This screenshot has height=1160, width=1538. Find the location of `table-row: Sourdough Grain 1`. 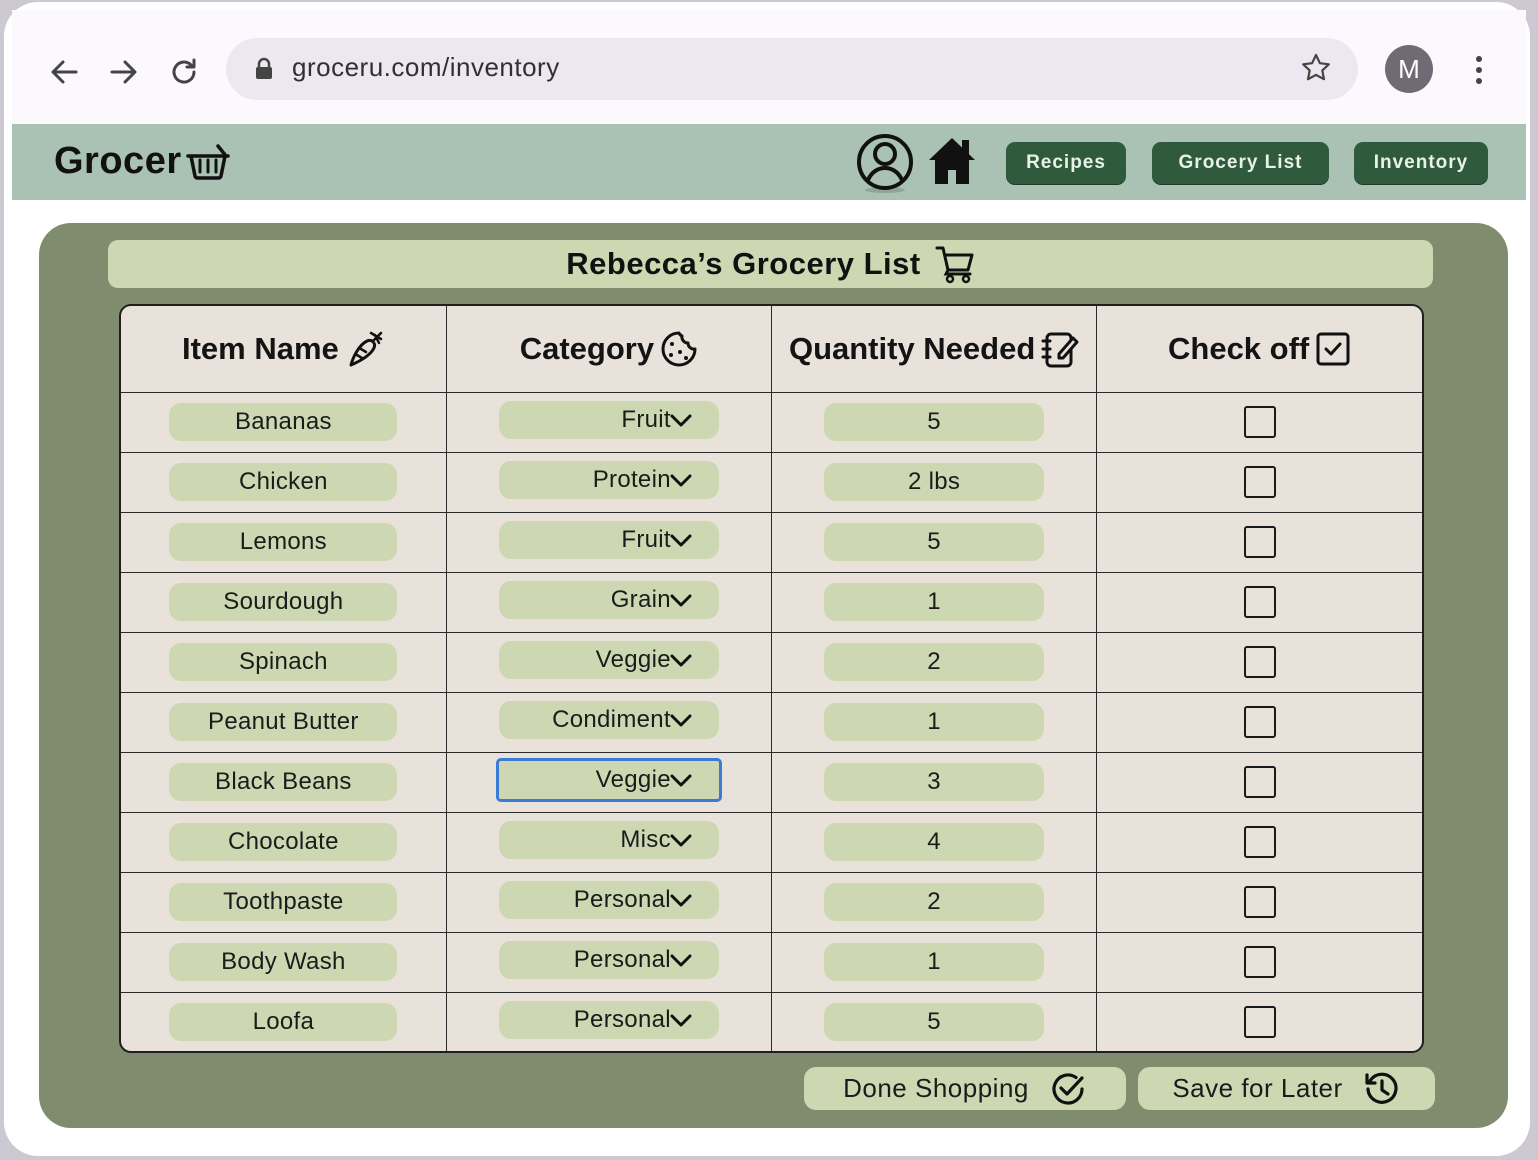

table-row: Sourdough Grain 1 is located at coordinates (771, 602).